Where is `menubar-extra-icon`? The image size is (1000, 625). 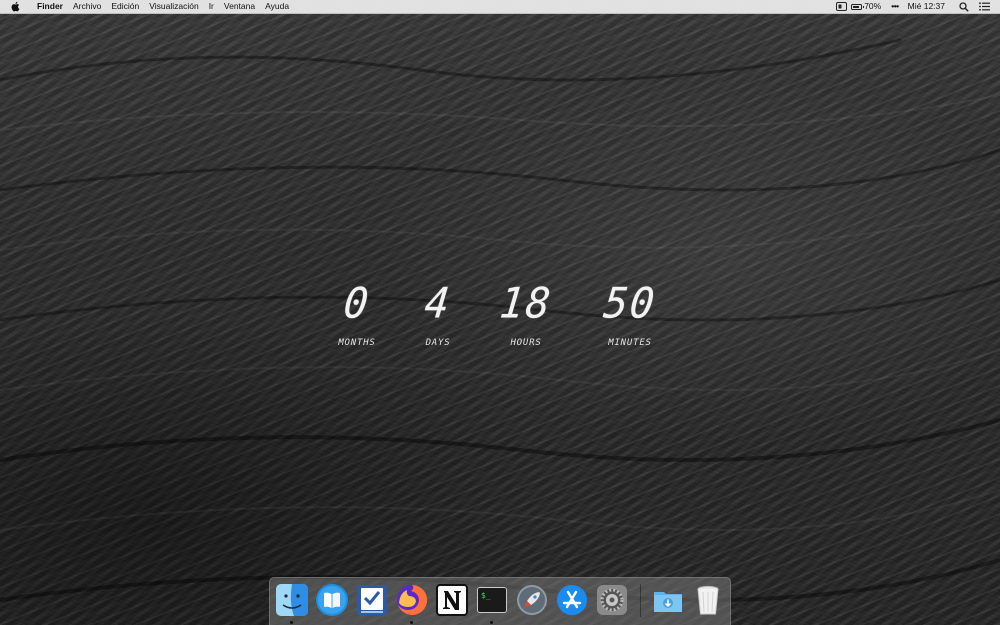
menubar-extra-icon is located at coordinates (842, 6).